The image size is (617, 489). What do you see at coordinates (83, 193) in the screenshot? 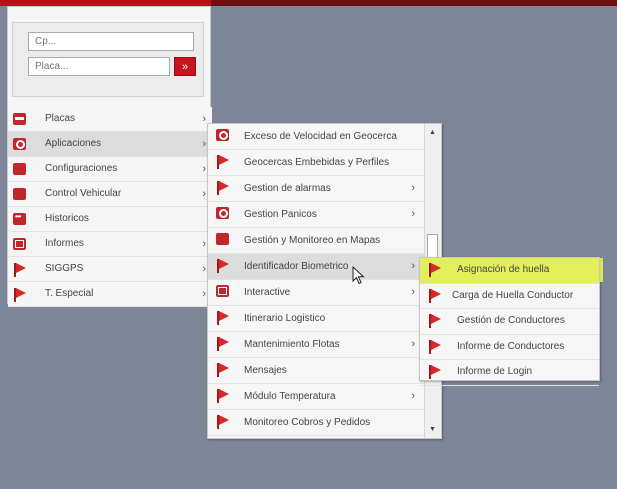
I see `menu-item-label: Control Vehicular` at bounding box center [83, 193].